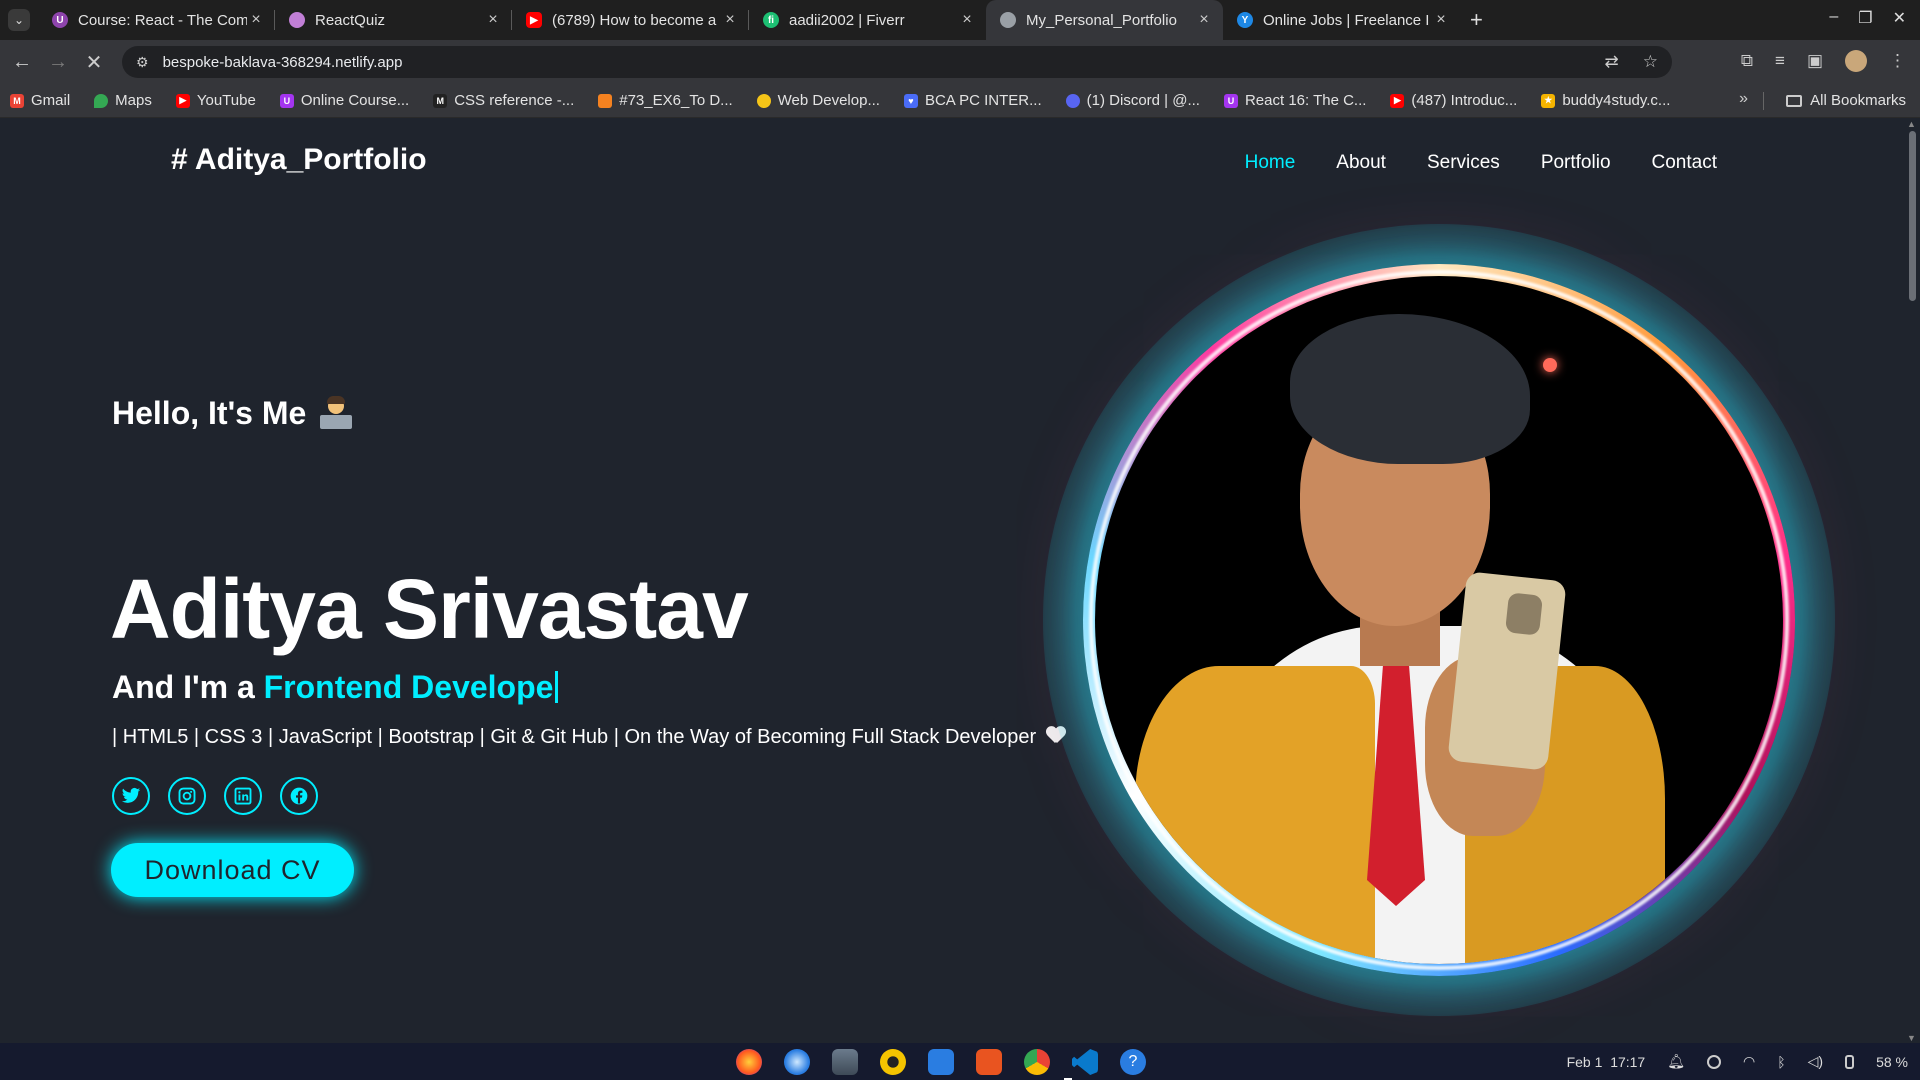 Image resolution: width=1920 pixels, height=1080 pixels. I want to click on extensions-icon: ⧉, so click(1747, 61).